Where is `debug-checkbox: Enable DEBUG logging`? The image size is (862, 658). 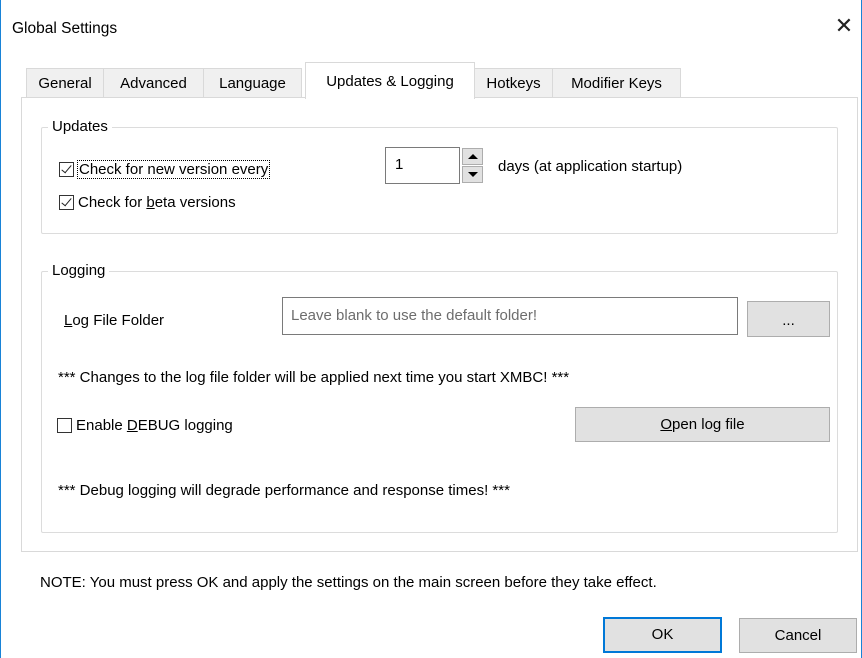 debug-checkbox: Enable DEBUG logging is located at coordinates (145, 425).